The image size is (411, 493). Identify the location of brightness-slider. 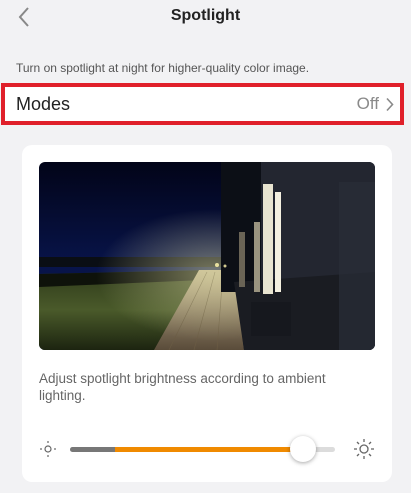
(207, 450).